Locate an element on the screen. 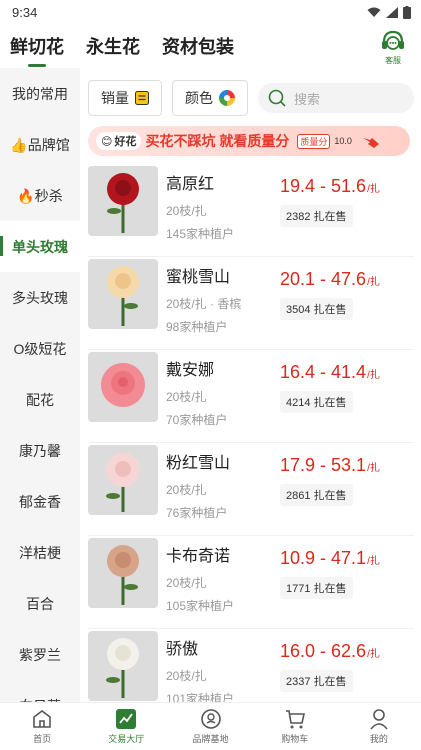  nav-profile: 我的 is located at coordinates (379, 726).